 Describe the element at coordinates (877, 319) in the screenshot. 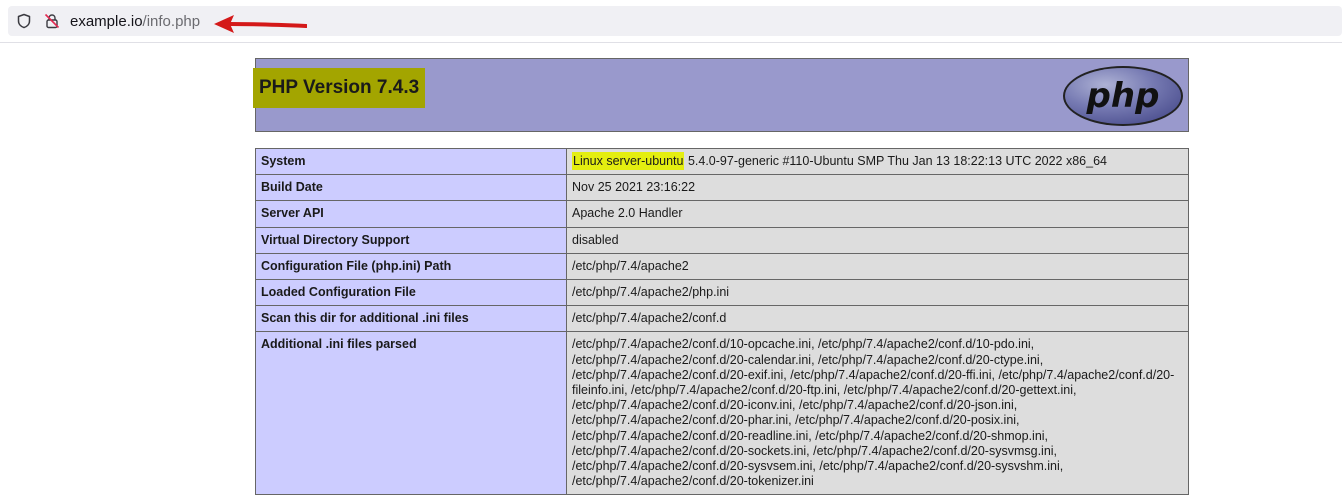

I see `row-value: /etc/php/7.4/apache2/conf.d` at that location.